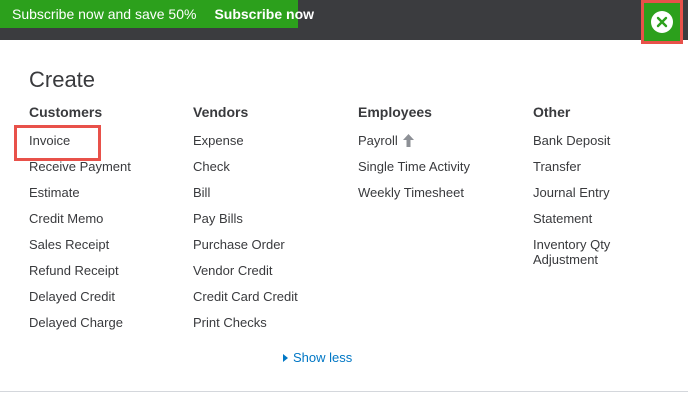 This screenshot has height=394, width=688. Describe the element at coordinates (72, 143) in the screenshot. I see `create-invoice-link: Invoice` at that location.